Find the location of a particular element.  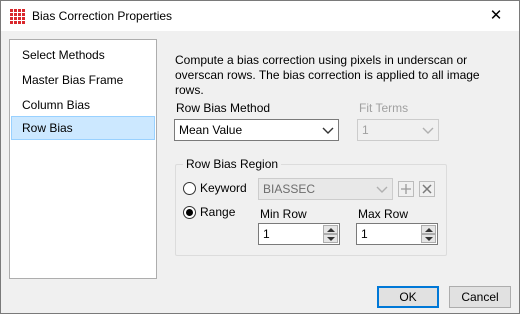

keyword-select: BIASSEC is located at coordinates (325, 189).